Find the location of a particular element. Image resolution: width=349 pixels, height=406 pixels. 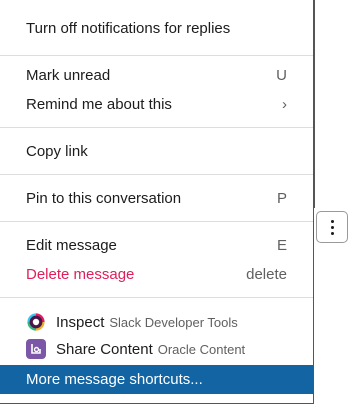

inspect-app-source: Slack Developer Tools is located at coordinates (173, 322).